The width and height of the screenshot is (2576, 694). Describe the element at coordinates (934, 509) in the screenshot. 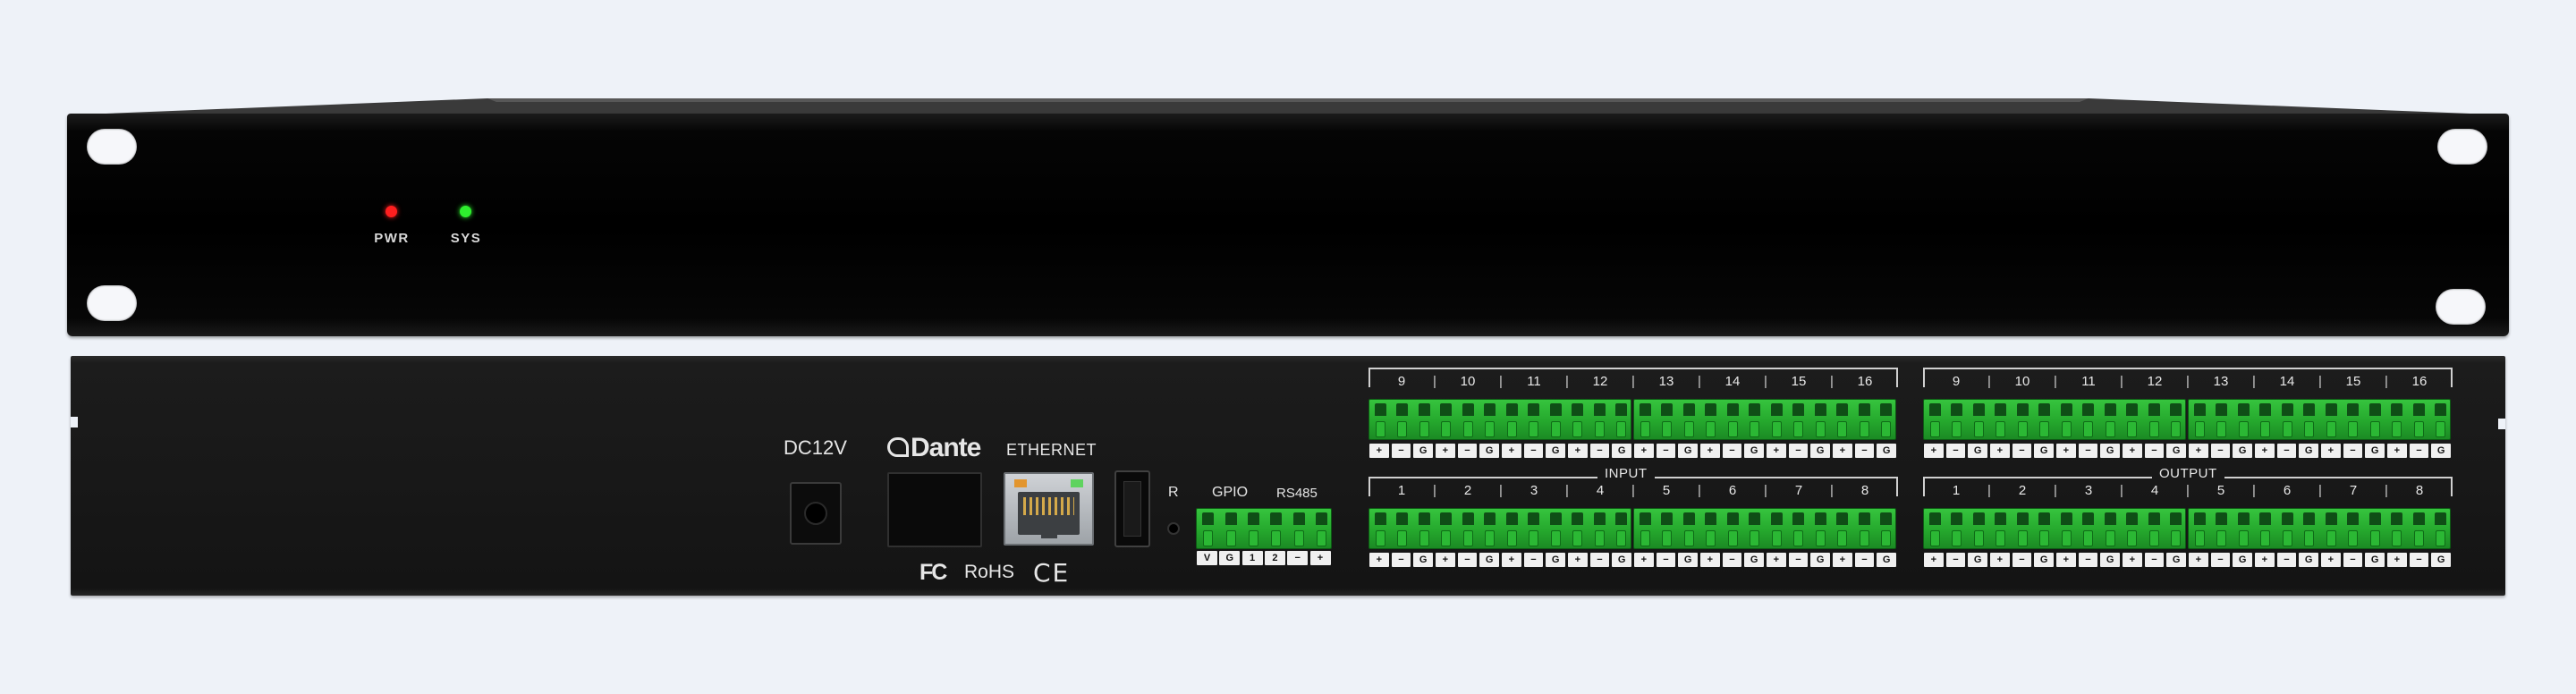

I see `dante-module-port` at that location.